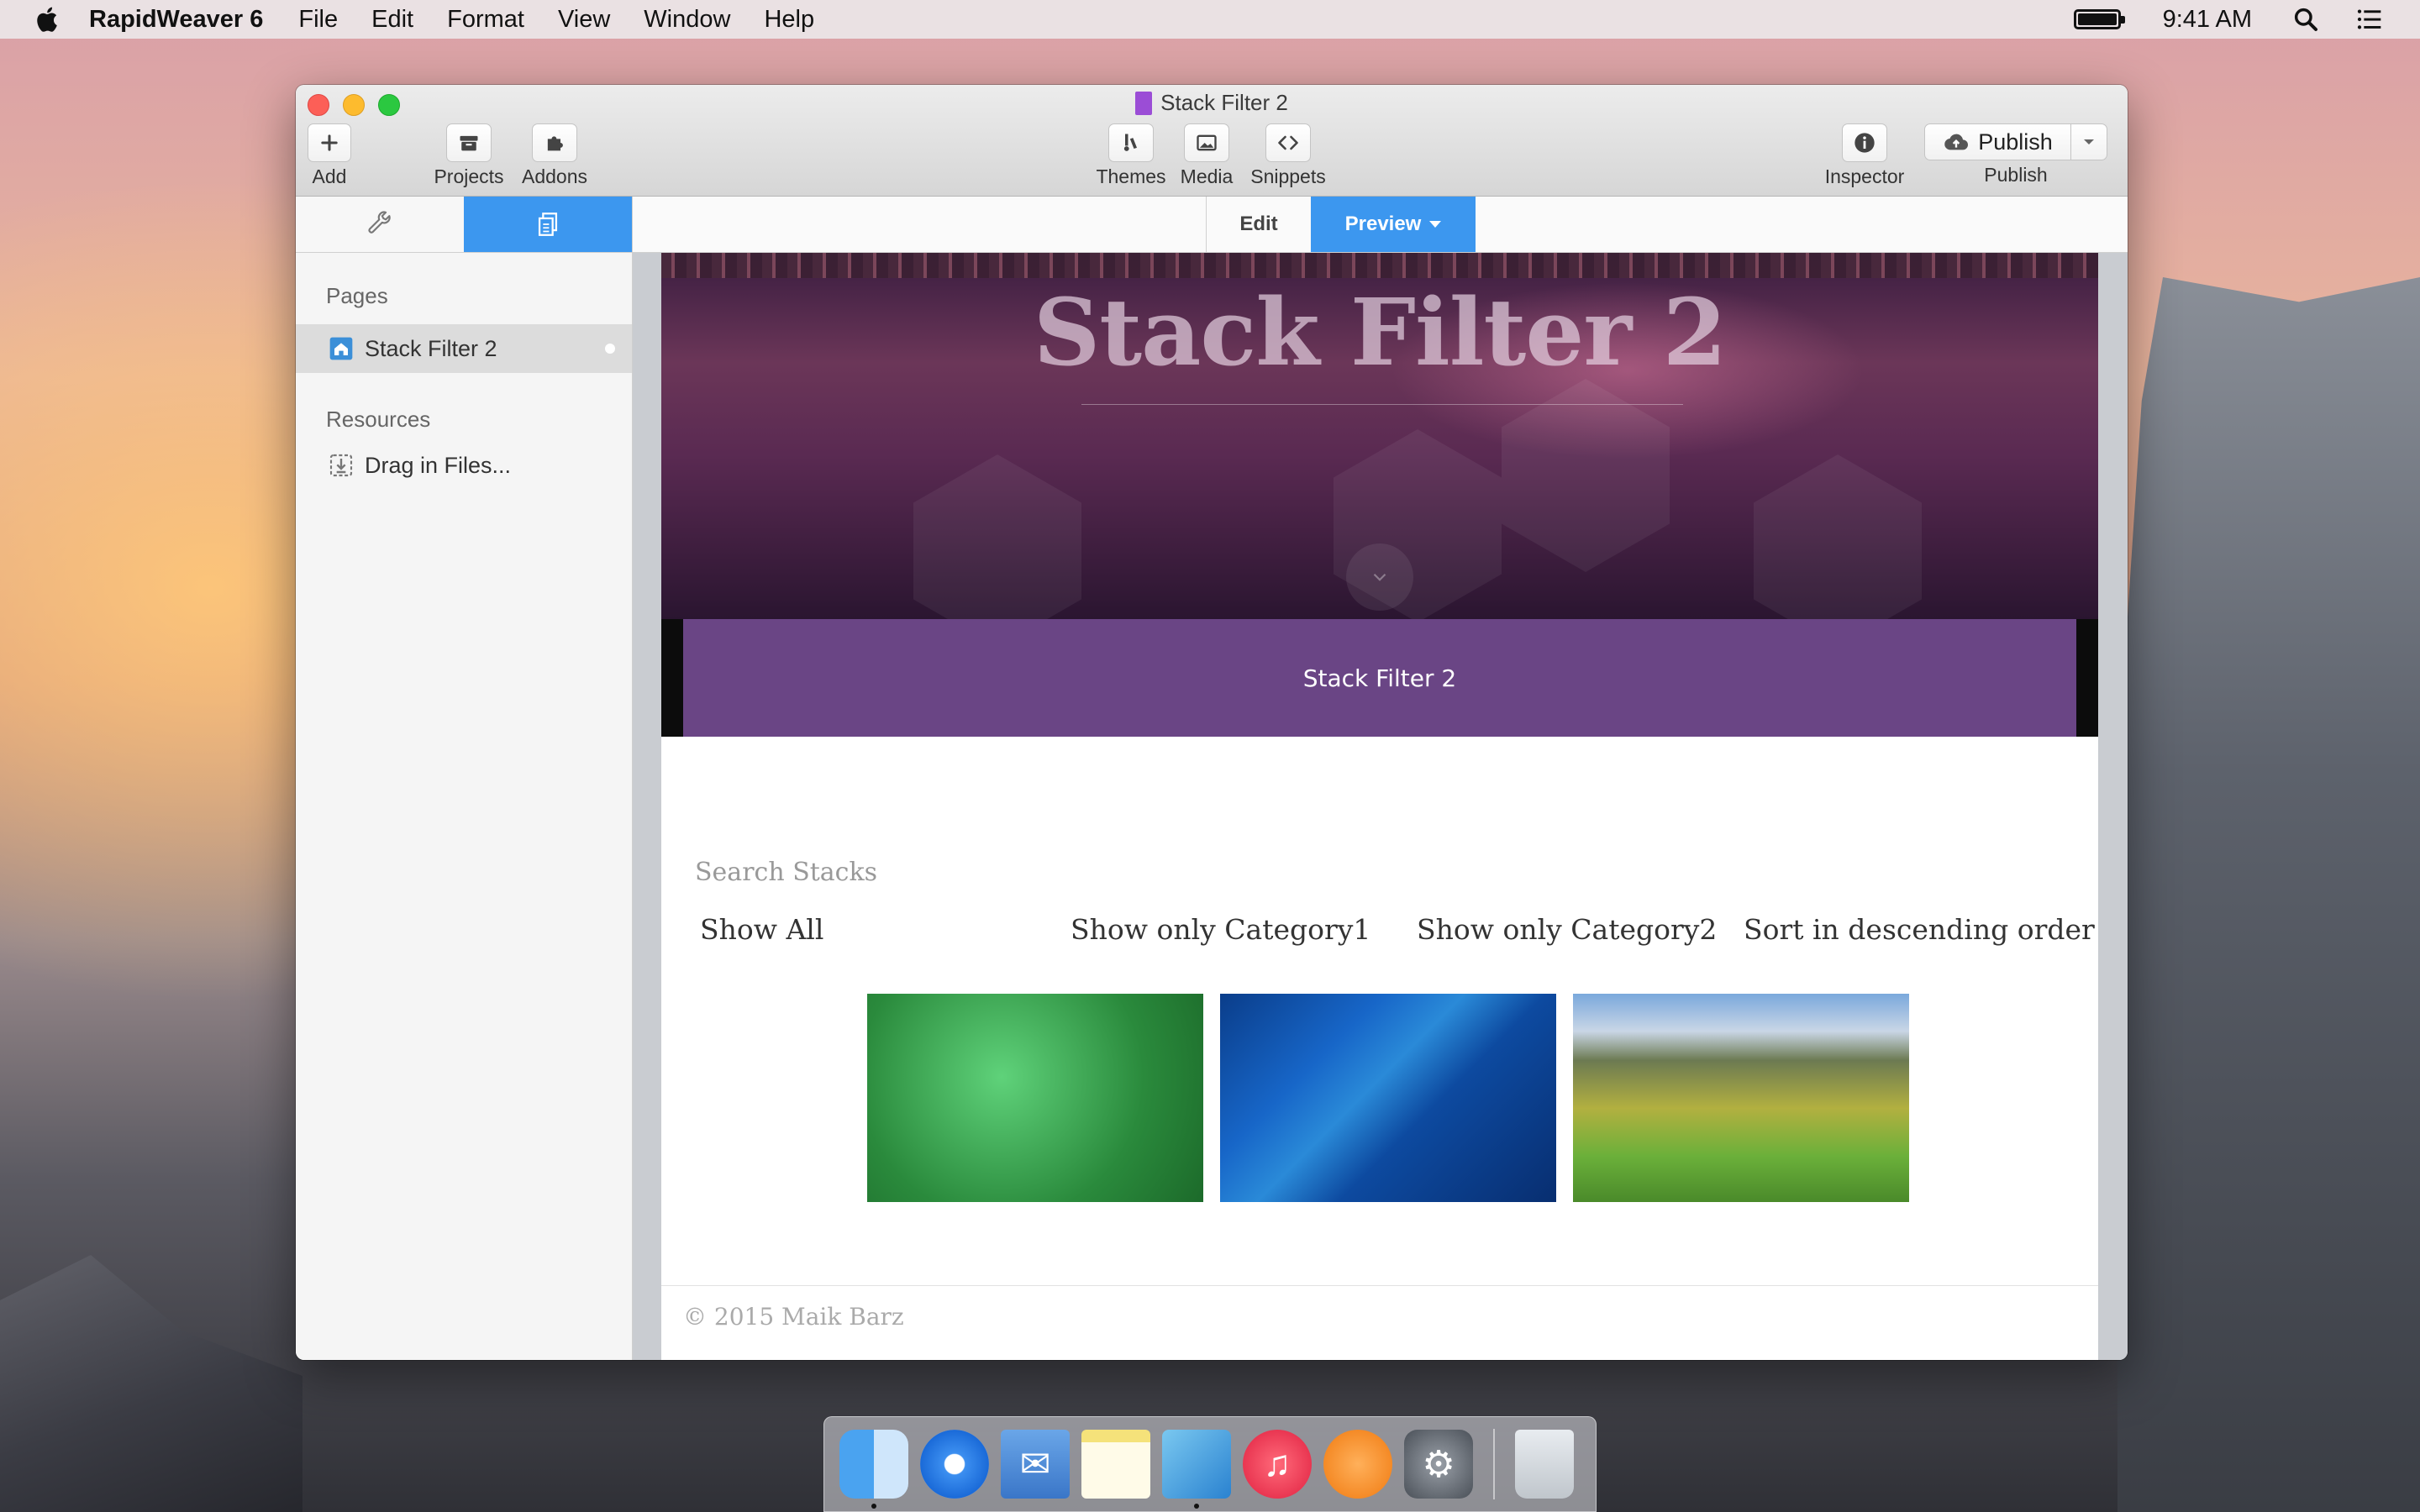 Image resolution: width=2420 pixels, height=1512 pixels. What do you see at coordinates (1864, 143) in the screenshot?
I see `info-icon` at bounding box center [1864, 143].